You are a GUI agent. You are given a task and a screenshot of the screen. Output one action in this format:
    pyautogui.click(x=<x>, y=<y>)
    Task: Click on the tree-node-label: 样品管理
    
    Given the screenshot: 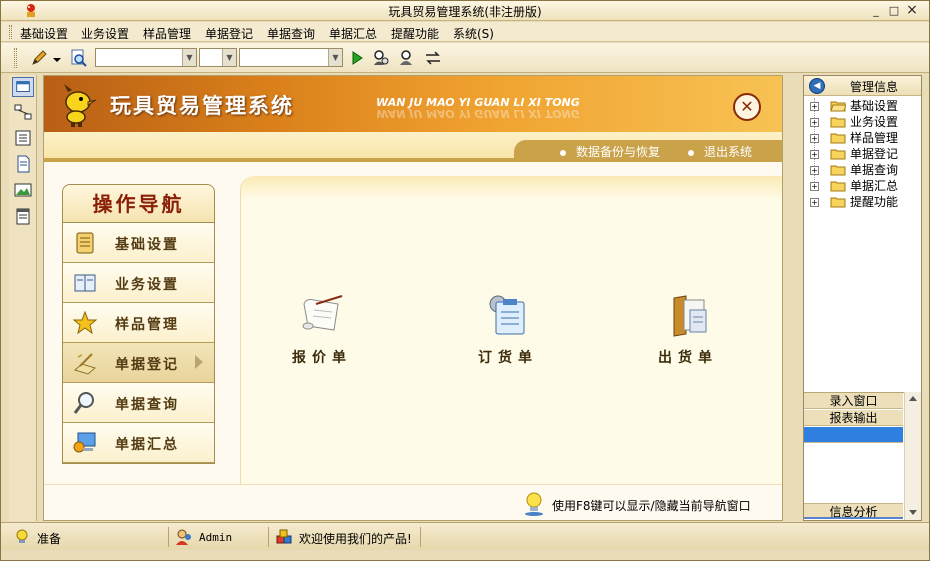 What is the action you would take?
    pyautogui.click(x=874, y=138)
    